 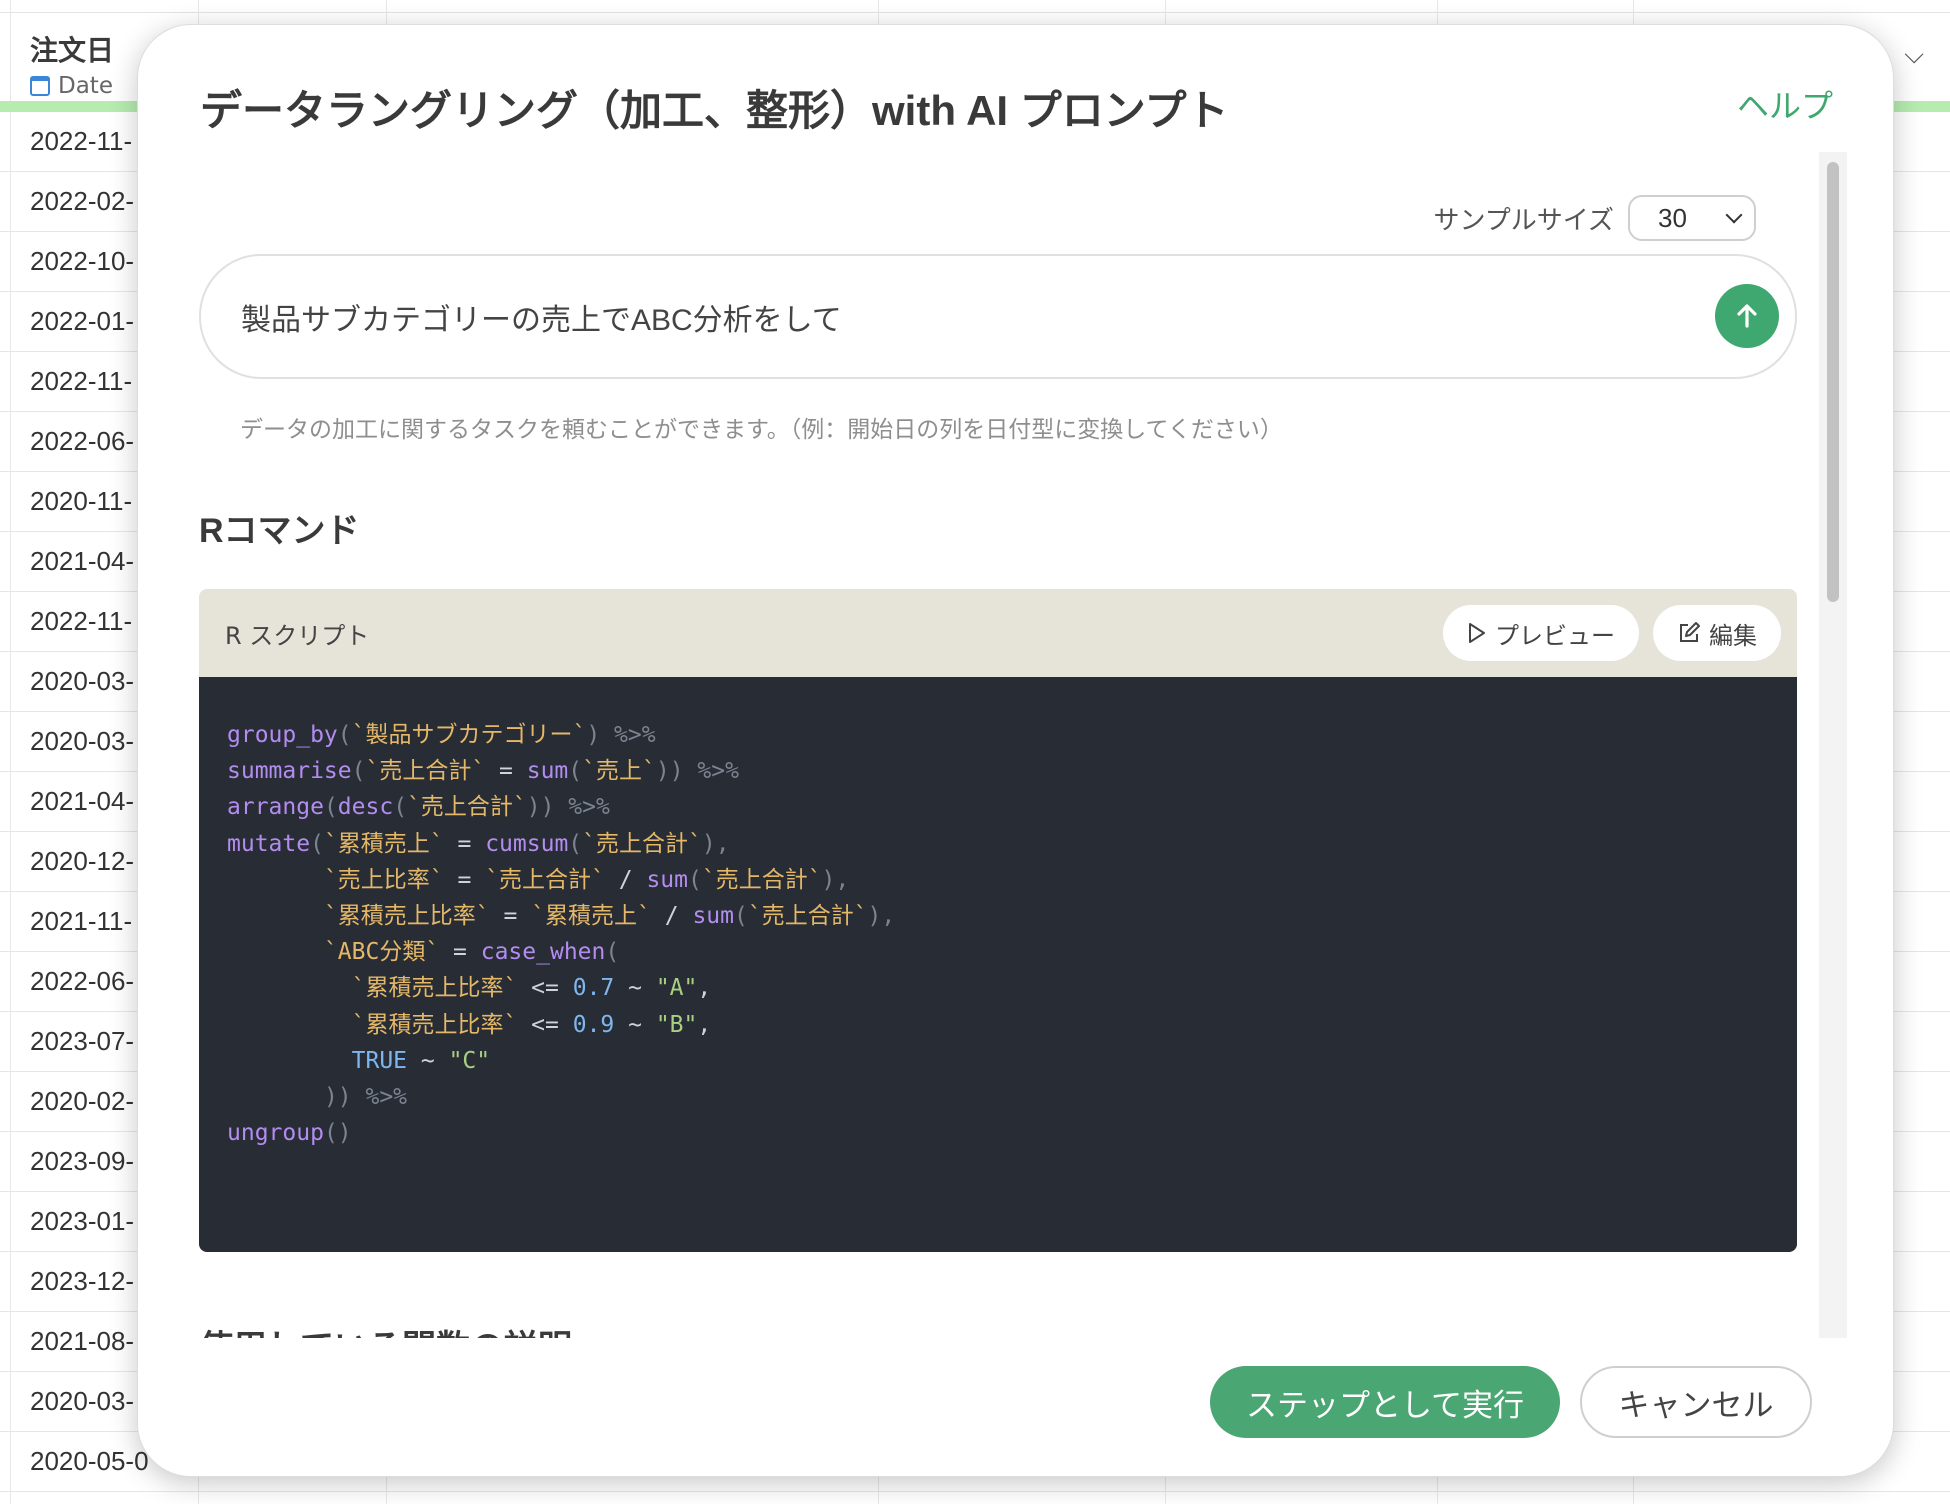 What do you see at coordinates (40, 86) in the screenshot?
I see `calendar-icon` at bounding box center [40, 86].